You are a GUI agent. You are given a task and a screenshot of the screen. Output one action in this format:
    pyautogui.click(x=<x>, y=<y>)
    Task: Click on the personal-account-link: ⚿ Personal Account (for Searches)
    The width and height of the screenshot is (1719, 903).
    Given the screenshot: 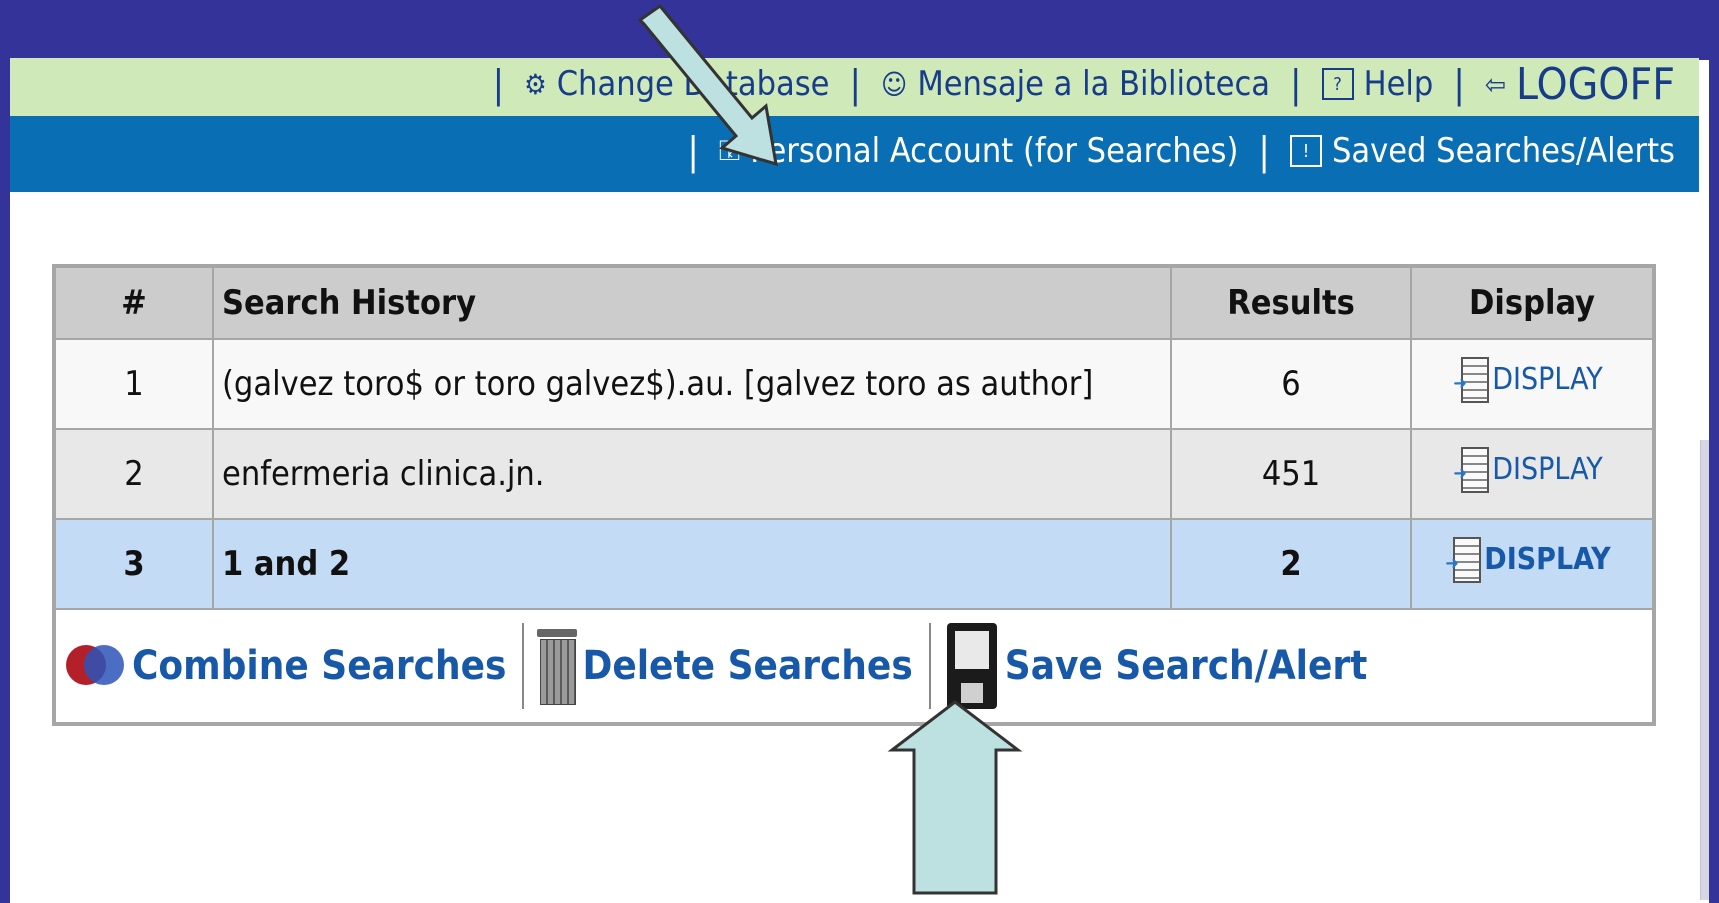 What is the action you would take?
    pyautogui.click(x=978, y=151)
    